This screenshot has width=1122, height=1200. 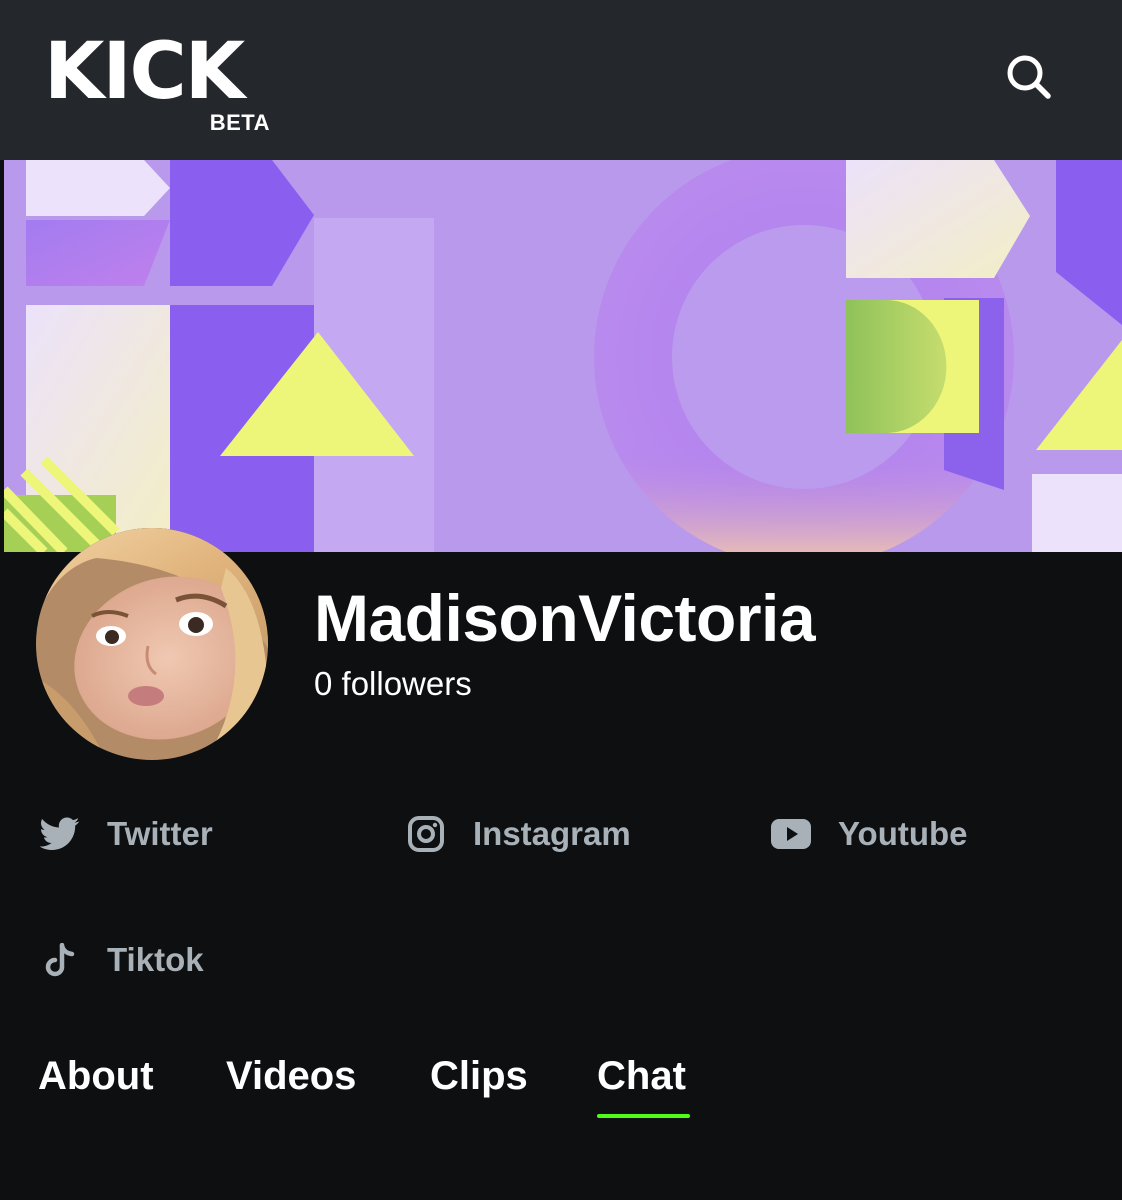 What do you see at coordinates (160, 833) in the screenshot?
I see `social-label-twitter: Twitter` at bounding box center [160, 833].